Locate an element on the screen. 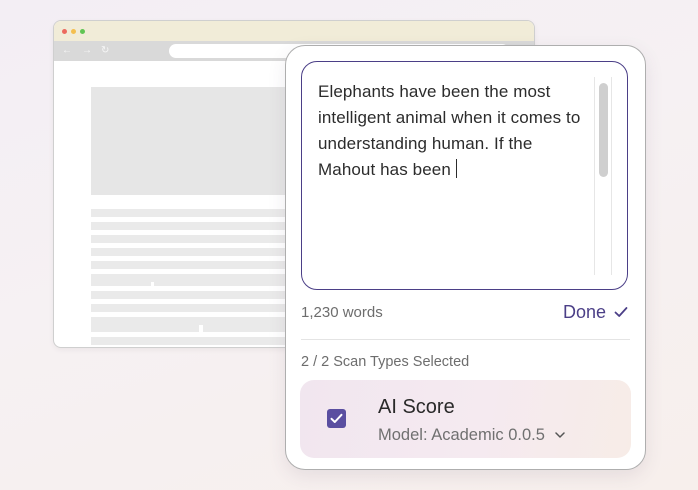 This screenshot has height=490, width=698. word-count: 1,230 words is located at coordinates (342, 312).